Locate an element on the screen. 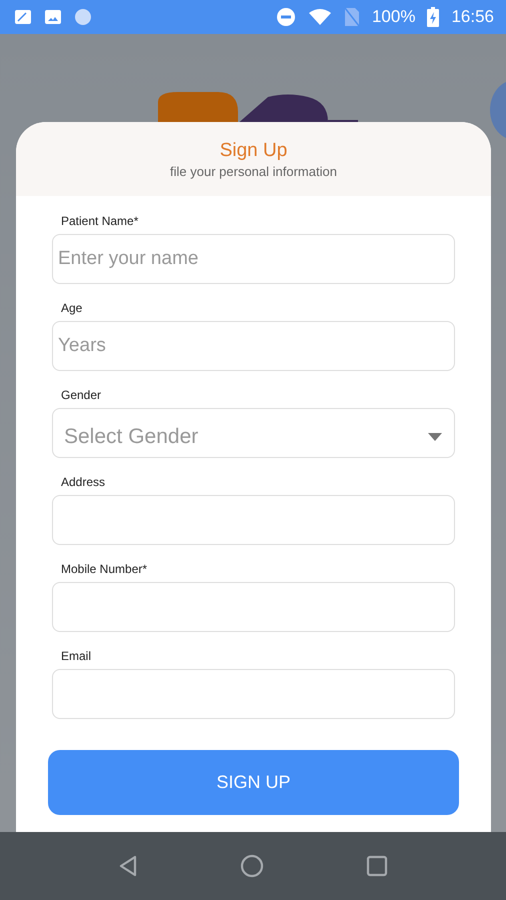  field-label: Patient Name* is located at coordinates (100, 221).